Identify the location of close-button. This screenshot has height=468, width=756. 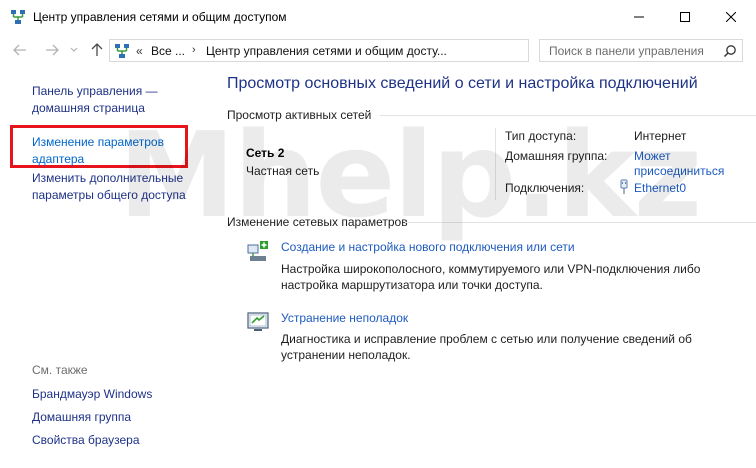
(731, 17).